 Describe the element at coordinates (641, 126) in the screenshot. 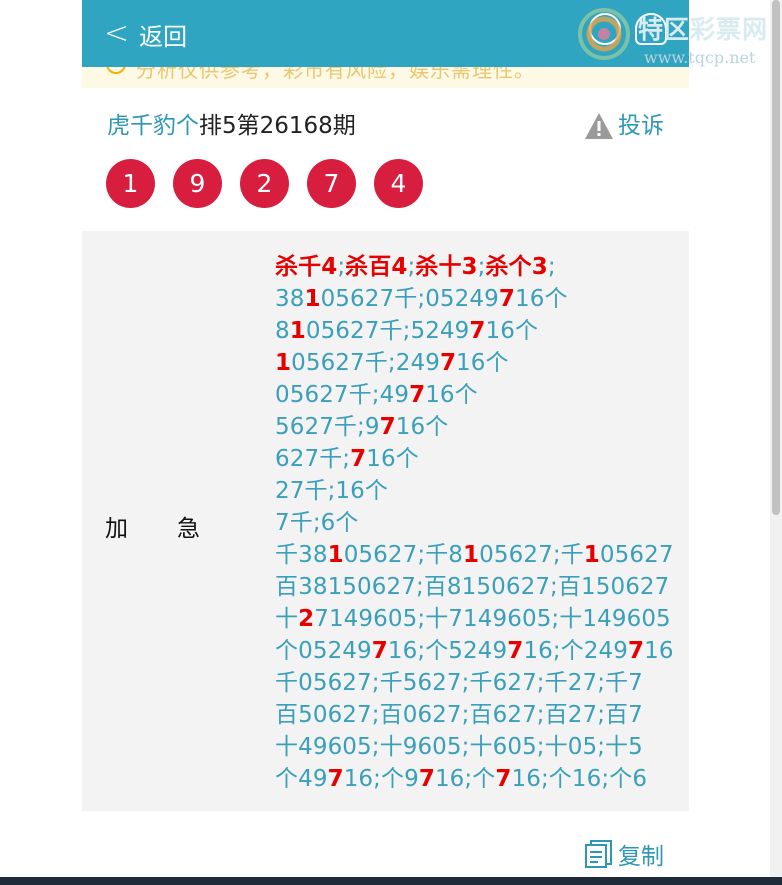

I see `complain-label: 投诉` at that location.